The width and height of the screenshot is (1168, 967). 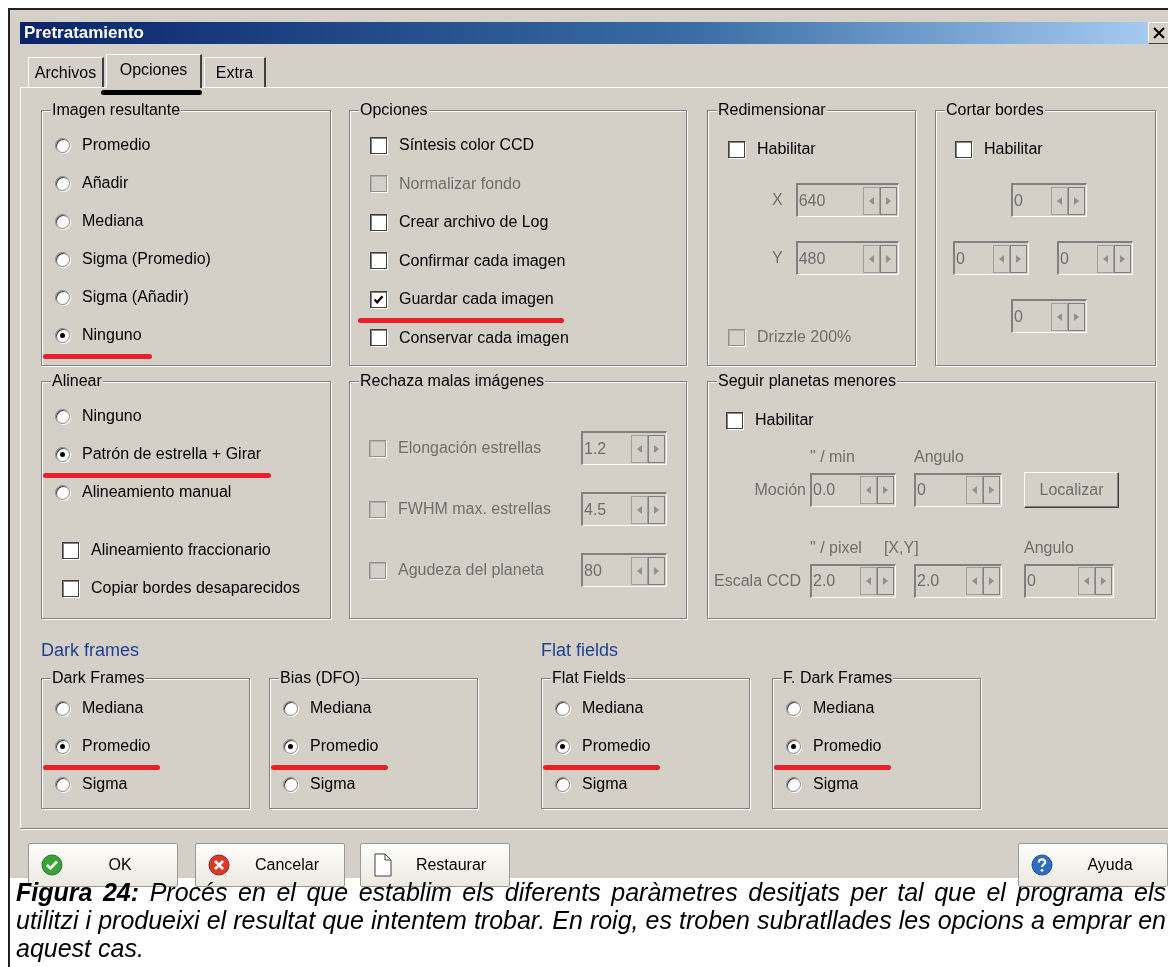 What do you see at coordinates (116, 110) in the screenshot?
I see `group-title: Imagen resultante` at bounding box center [116, 110].